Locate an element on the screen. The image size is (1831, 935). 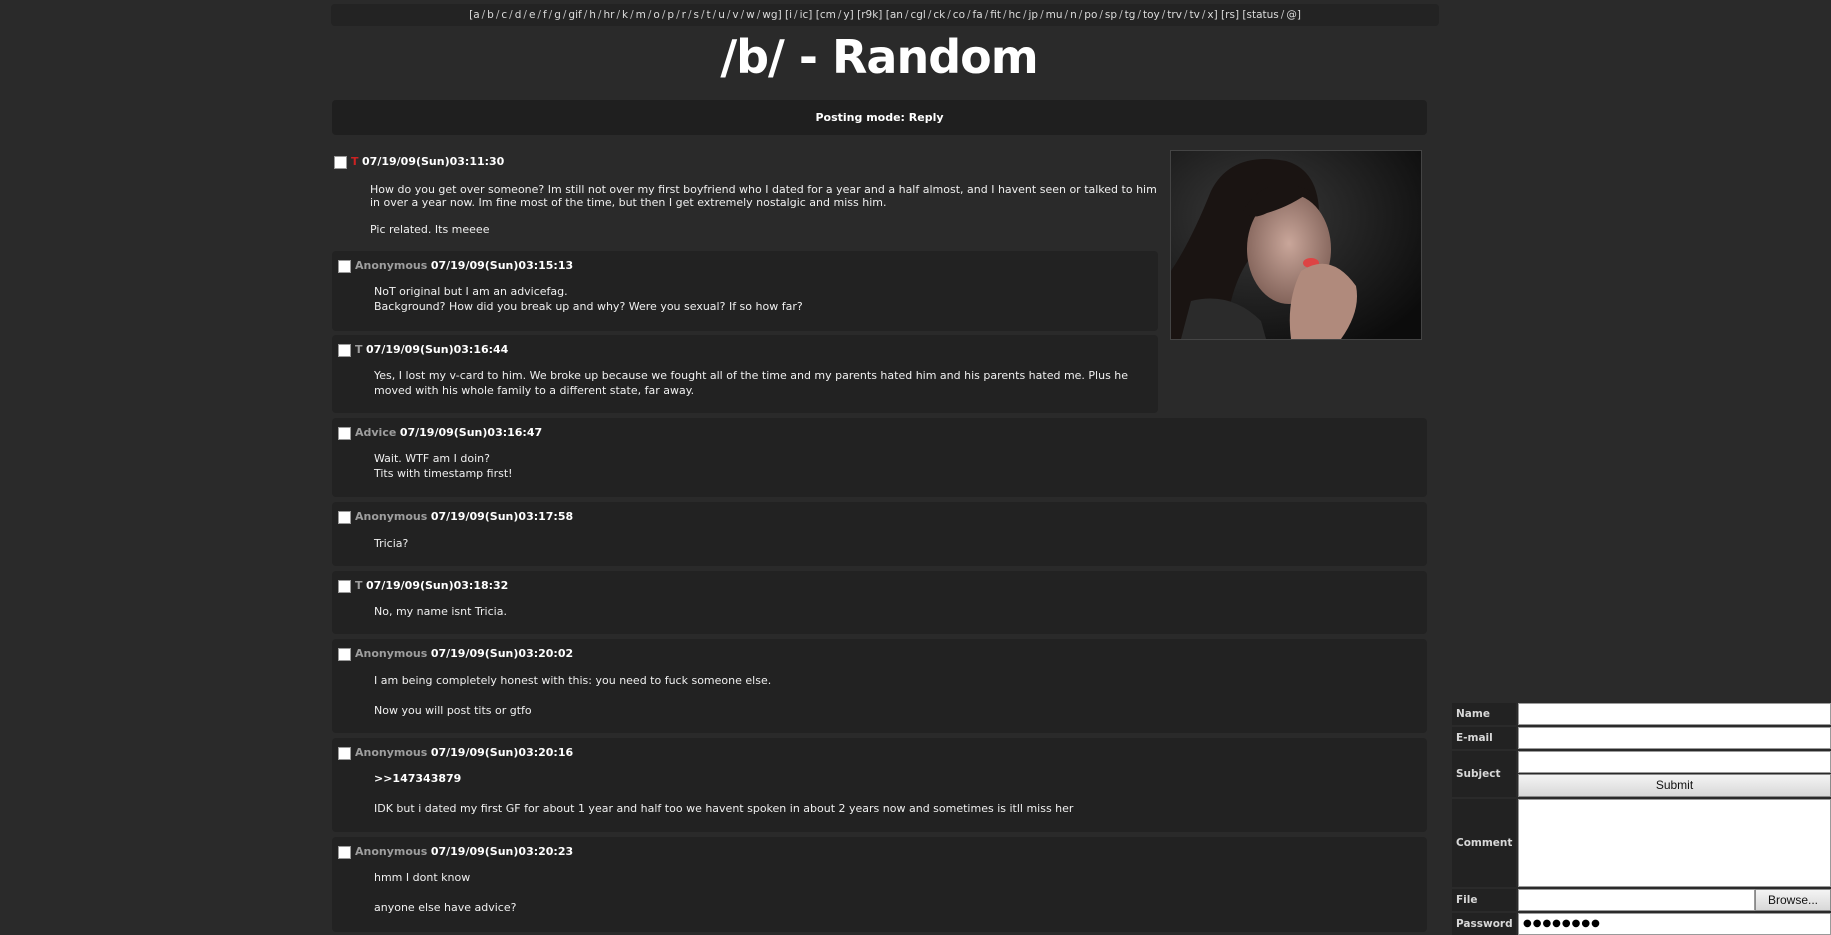
nav-board-link-d: d is located at coordinates (518, 15).